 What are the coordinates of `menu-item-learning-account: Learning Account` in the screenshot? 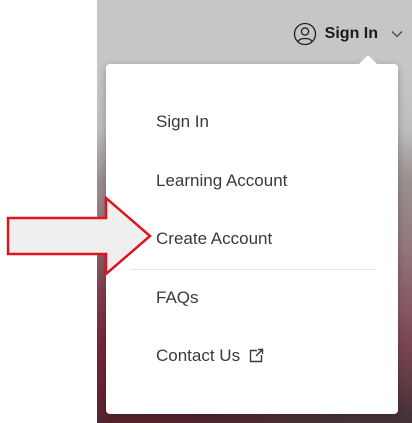 It's located at (221, 181).